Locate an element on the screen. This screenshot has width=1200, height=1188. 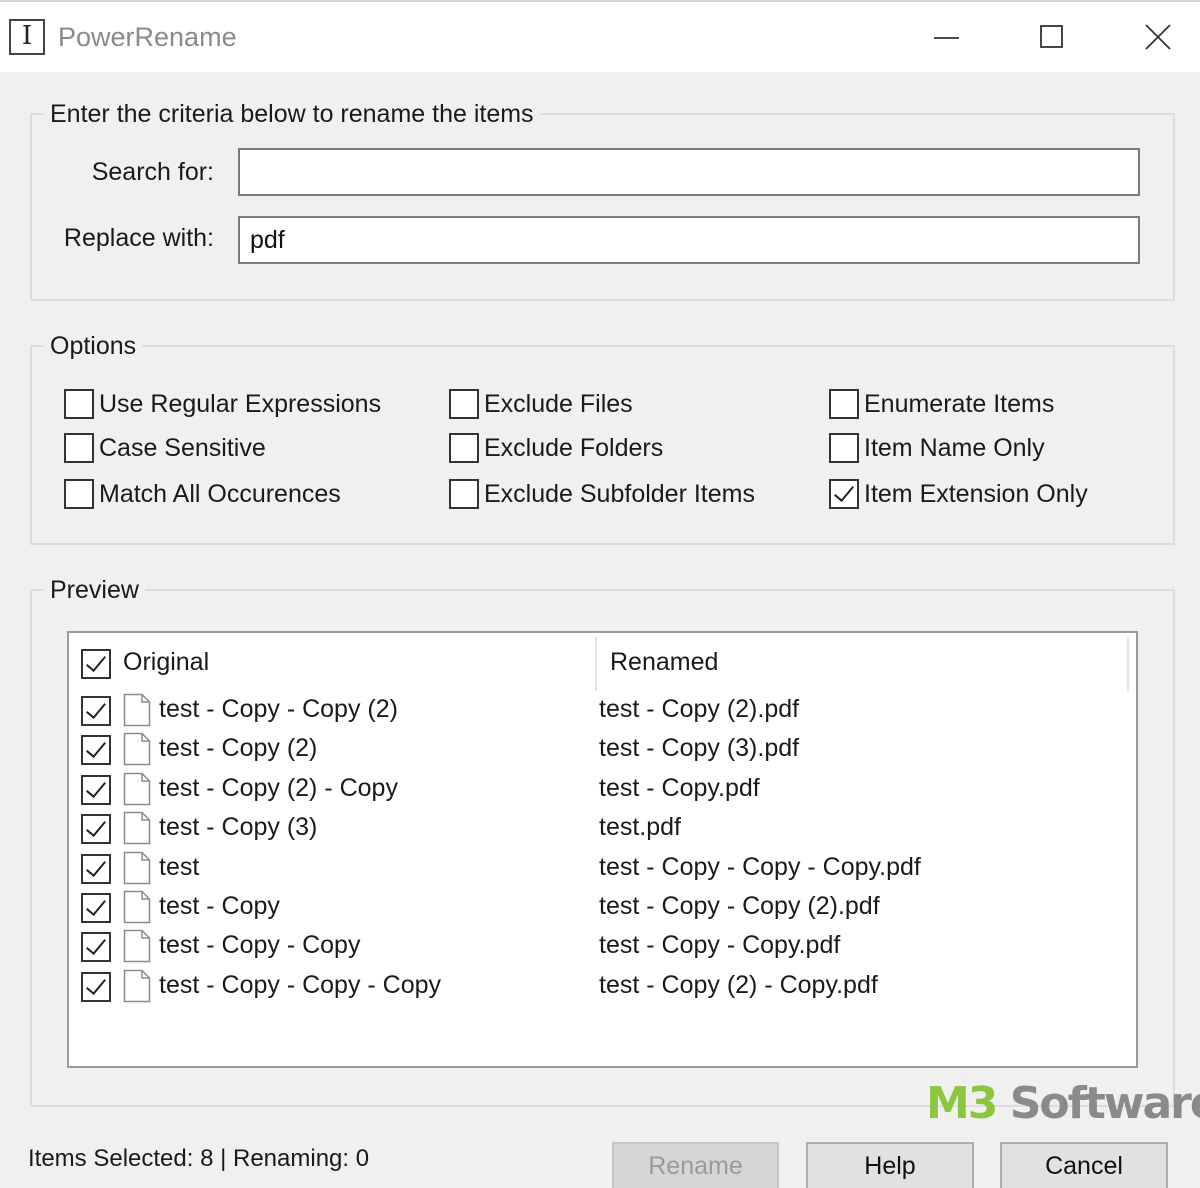
list-item: test - Copy (2) test - Copy (3).pdf is located at coordinates (602, 750).